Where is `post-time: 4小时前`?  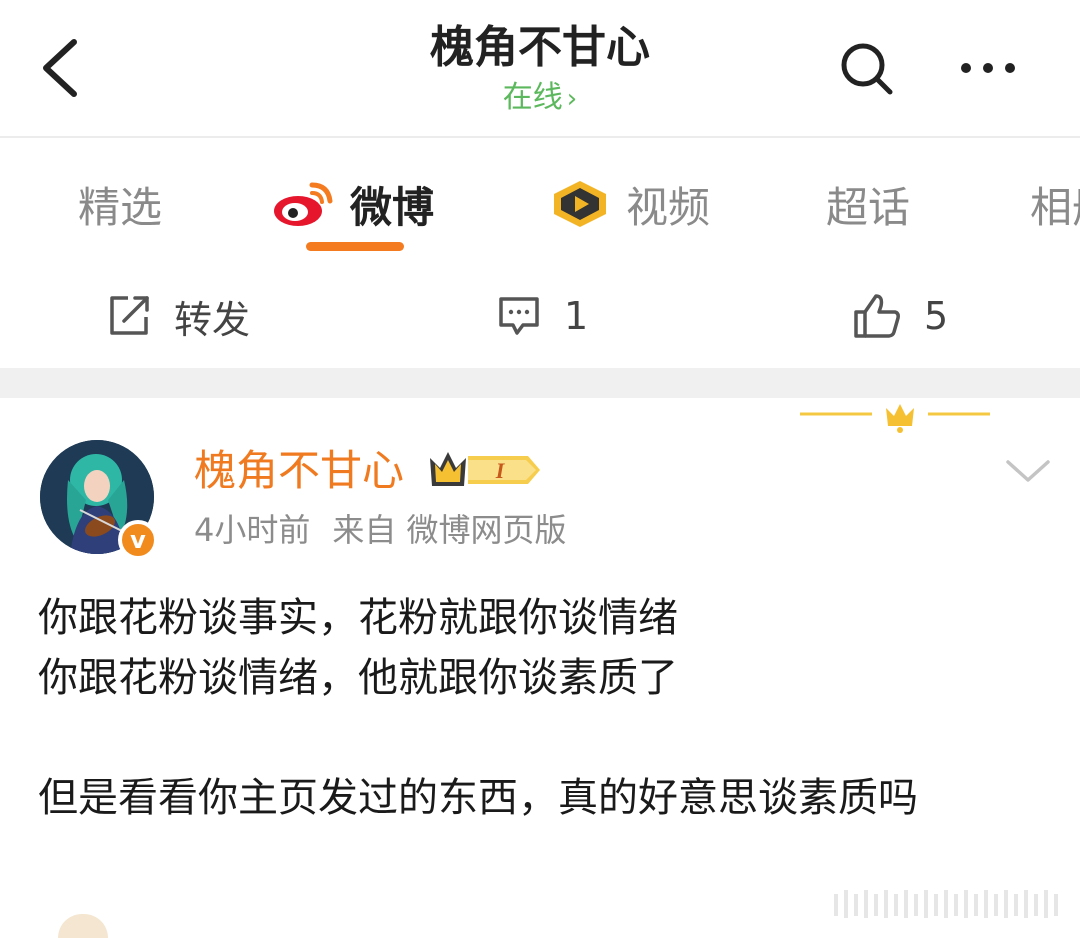 post-time: 4小时前 is located at coordinates (252, 530).